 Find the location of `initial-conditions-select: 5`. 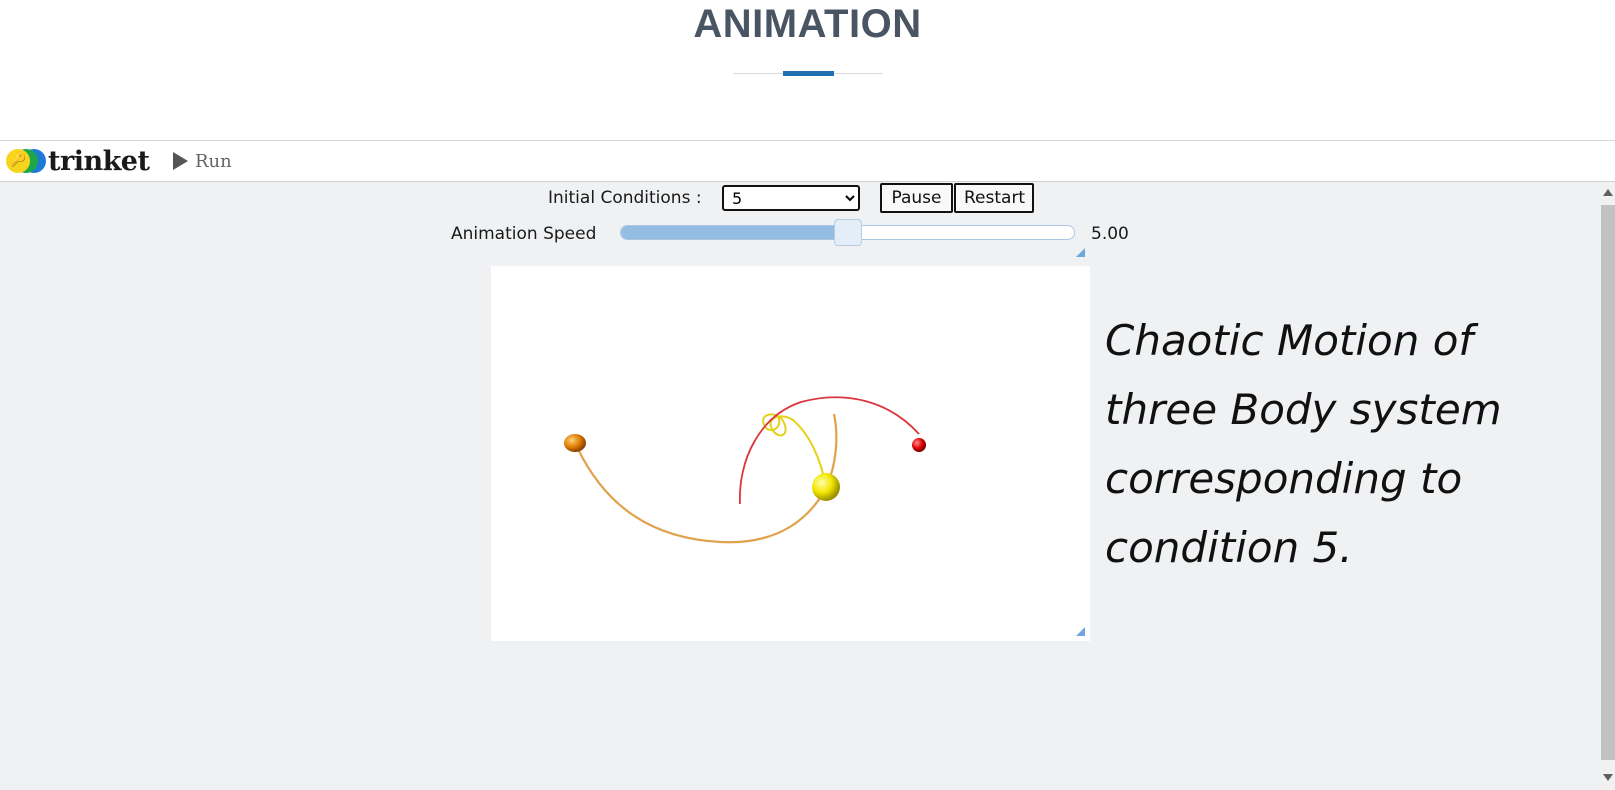

initial-conditions-select: 5 is located at coordinates (791, 198).